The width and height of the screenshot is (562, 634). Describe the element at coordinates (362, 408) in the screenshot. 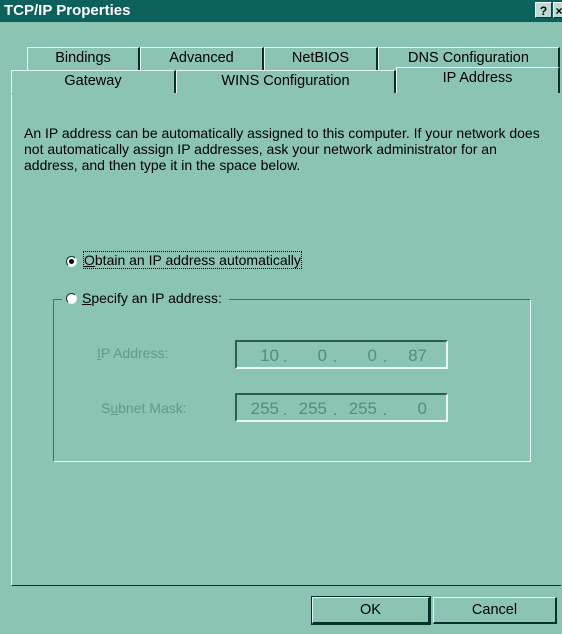

I see `mask-octet-3: 255` at that location.